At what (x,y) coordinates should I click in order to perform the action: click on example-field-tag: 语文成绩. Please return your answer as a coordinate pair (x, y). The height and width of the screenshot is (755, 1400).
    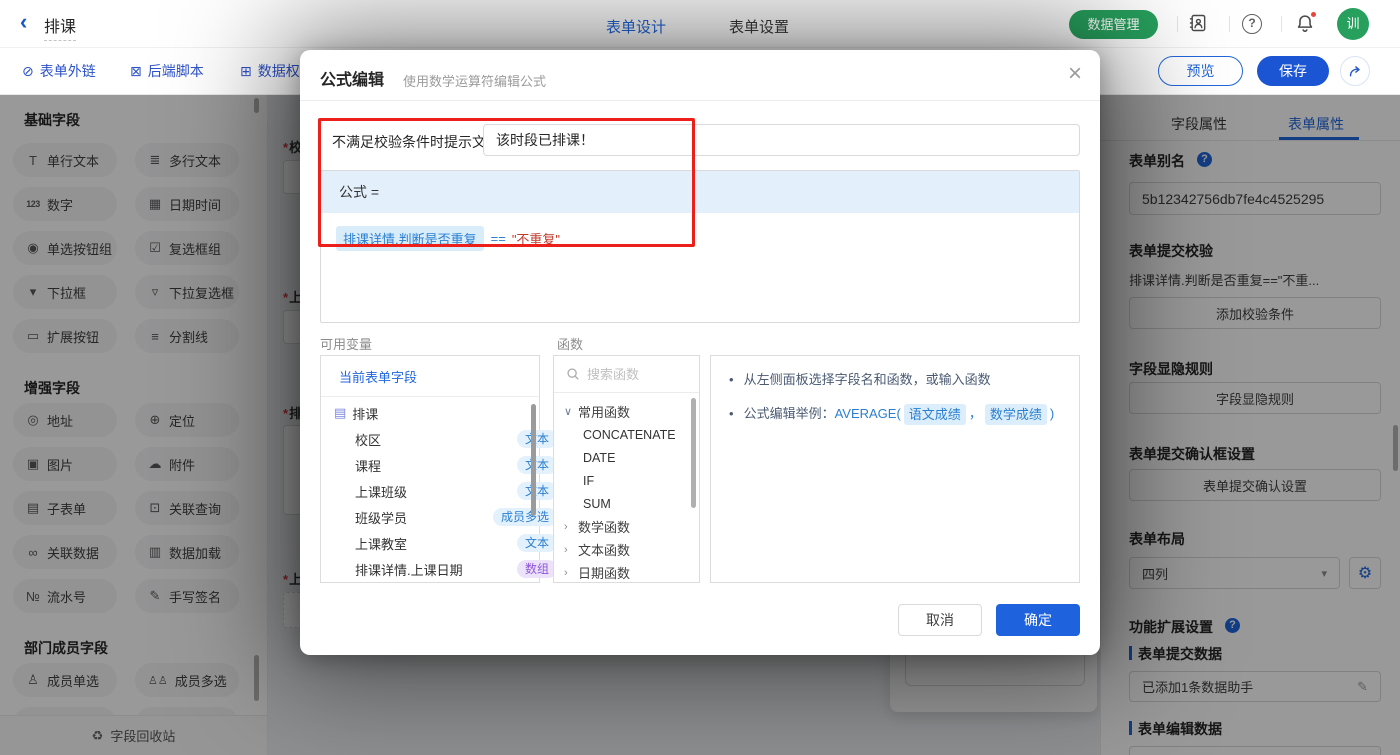
    Looking at the image, I should click on (934, 414).